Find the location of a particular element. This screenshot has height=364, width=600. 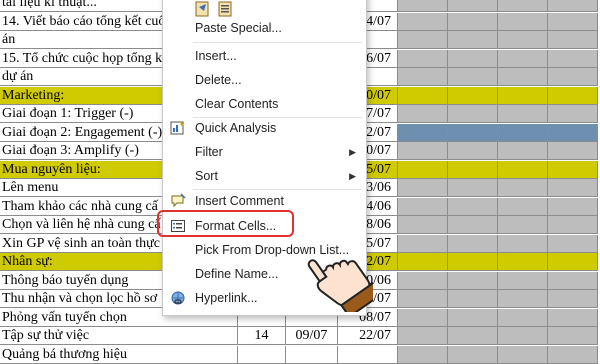

submenu-arrow-icon: ▶ is located at coordinates (352, 176).